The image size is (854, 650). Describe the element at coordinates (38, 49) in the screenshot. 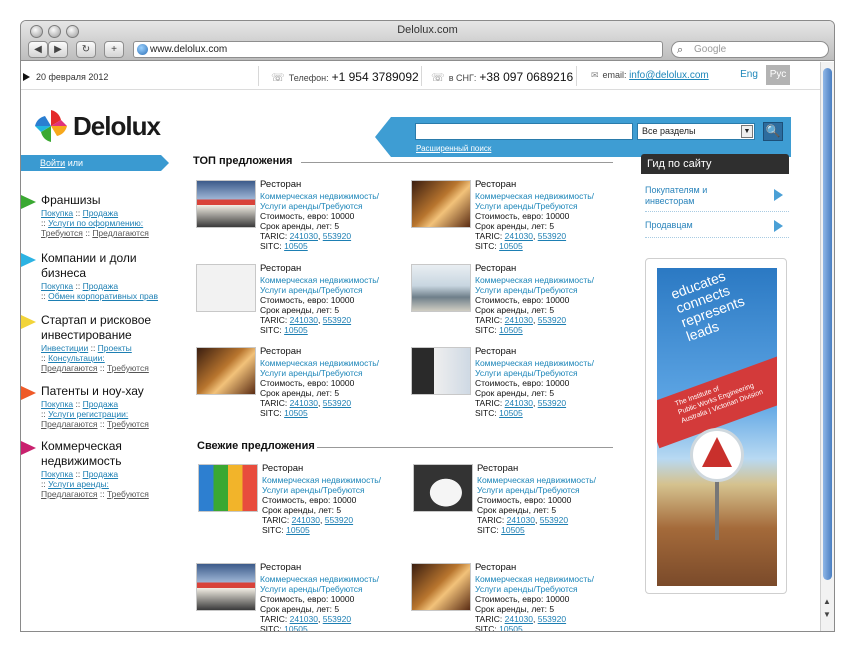

I see `back-button: ◀` at that location.